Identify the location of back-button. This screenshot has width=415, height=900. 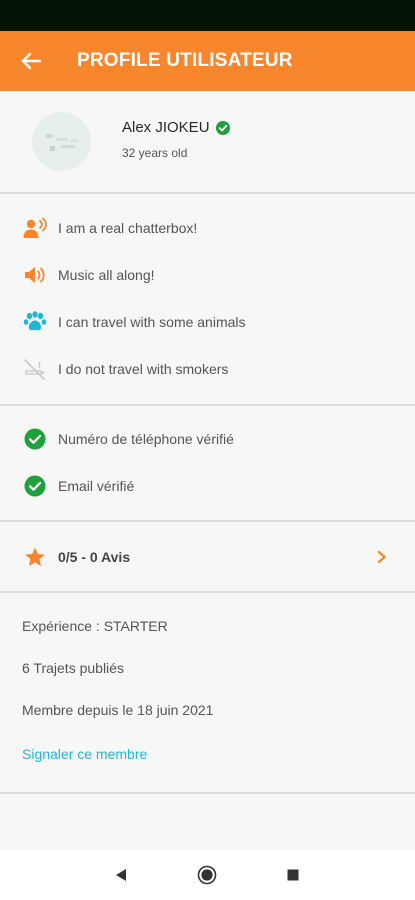
(31, 61).